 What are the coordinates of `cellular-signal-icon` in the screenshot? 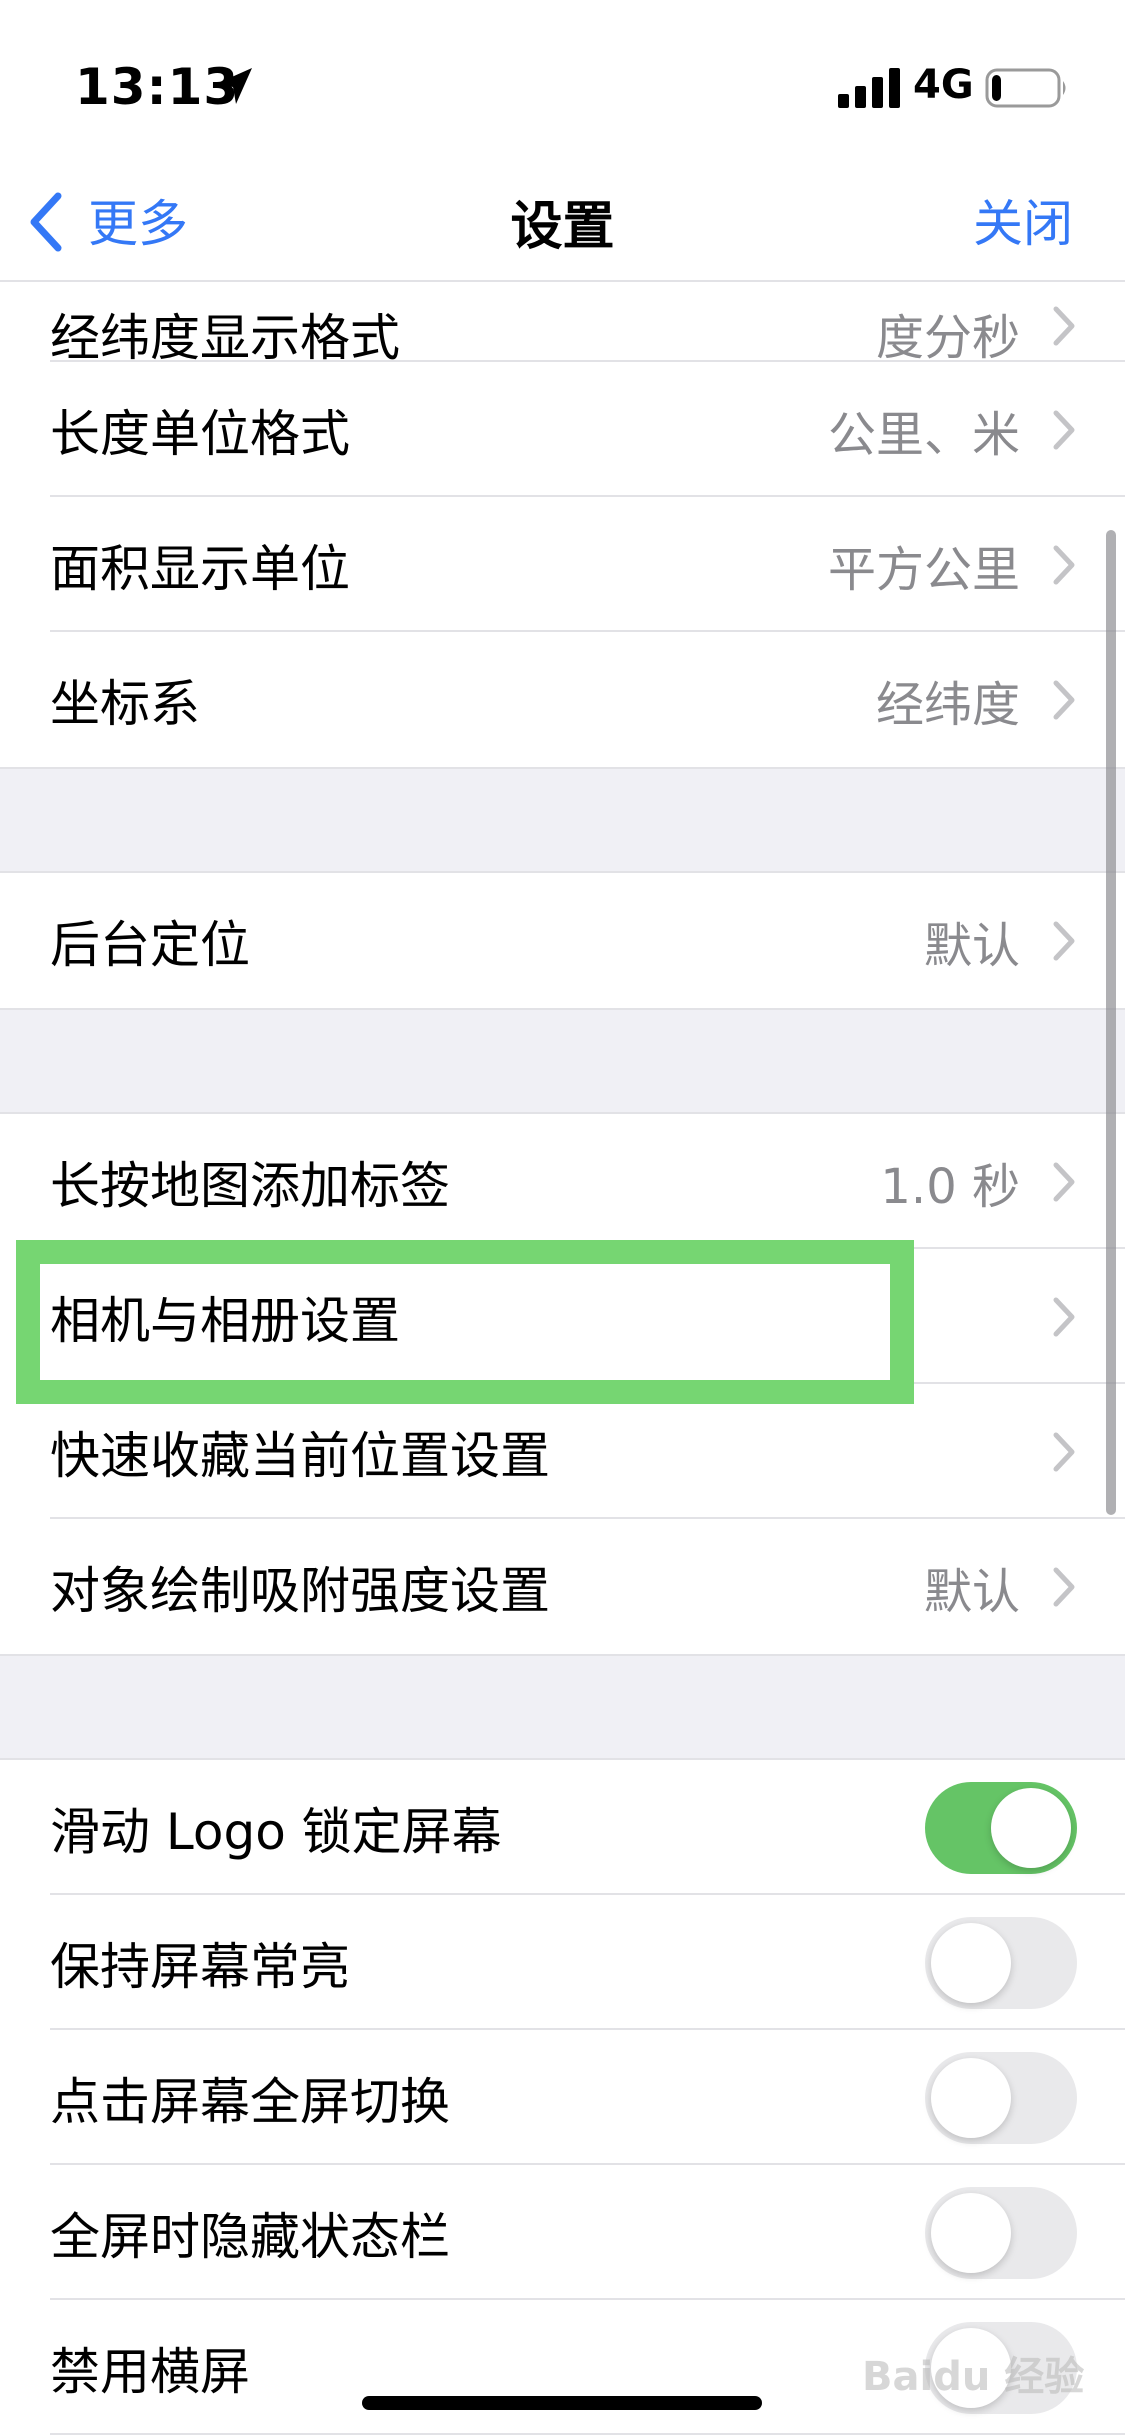 It's located at (869, 88).